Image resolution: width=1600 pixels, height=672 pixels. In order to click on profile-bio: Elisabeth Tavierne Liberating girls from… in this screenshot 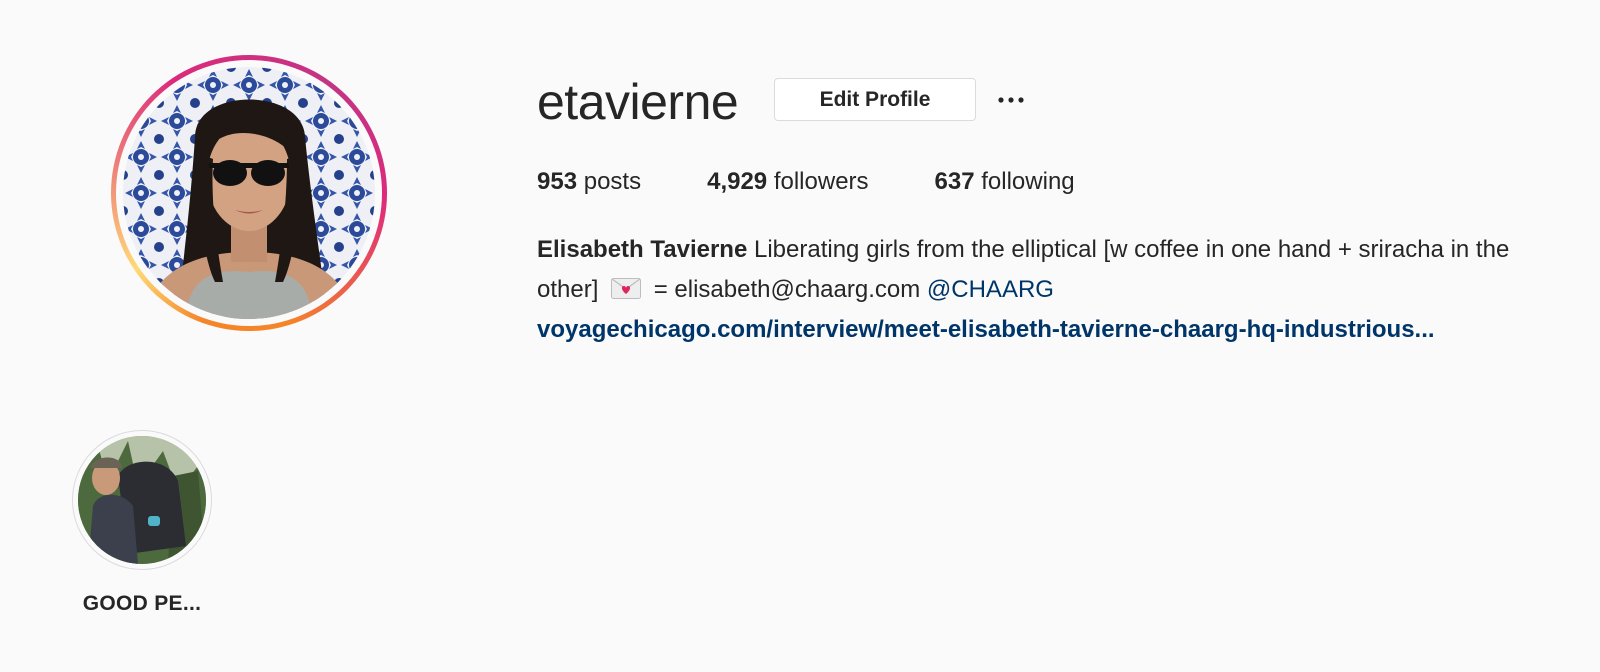, I will do `click(1057, 290)`.